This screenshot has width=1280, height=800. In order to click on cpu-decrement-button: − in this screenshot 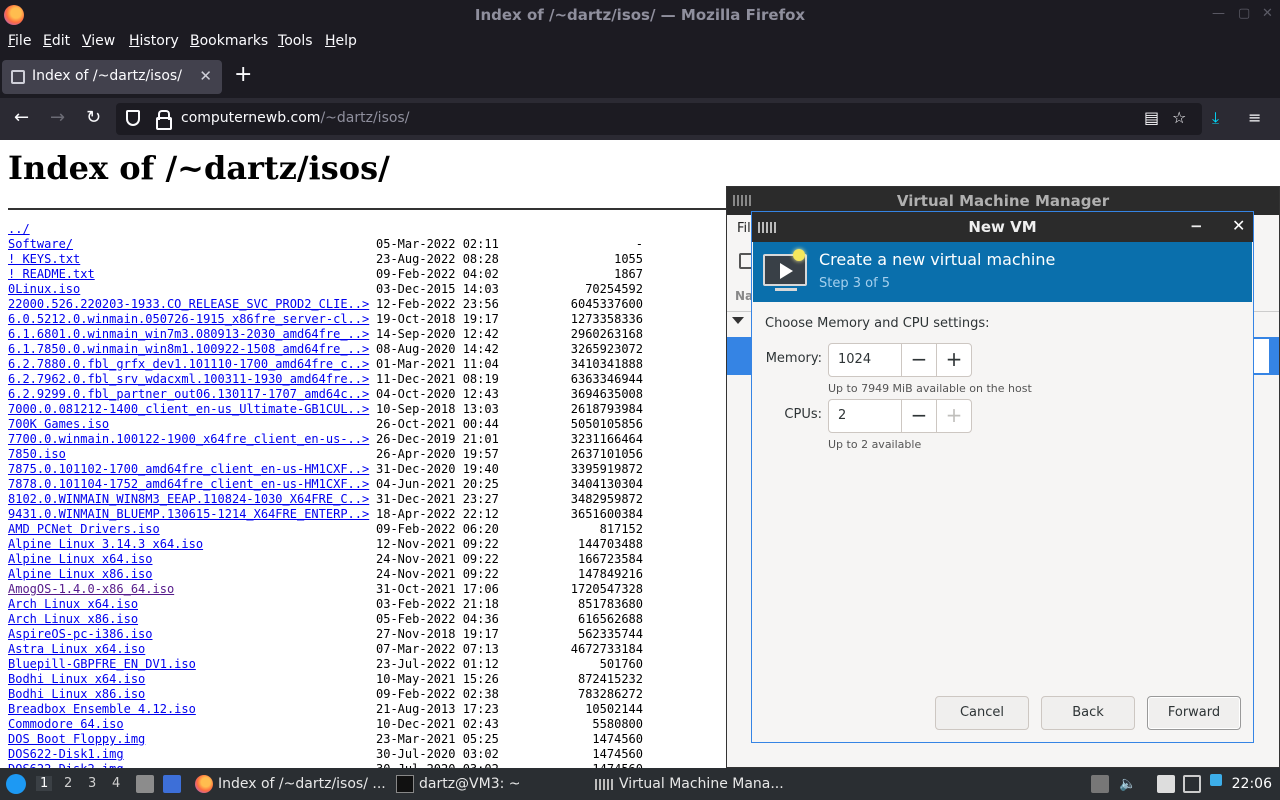, I will do `click(918, 416)`.